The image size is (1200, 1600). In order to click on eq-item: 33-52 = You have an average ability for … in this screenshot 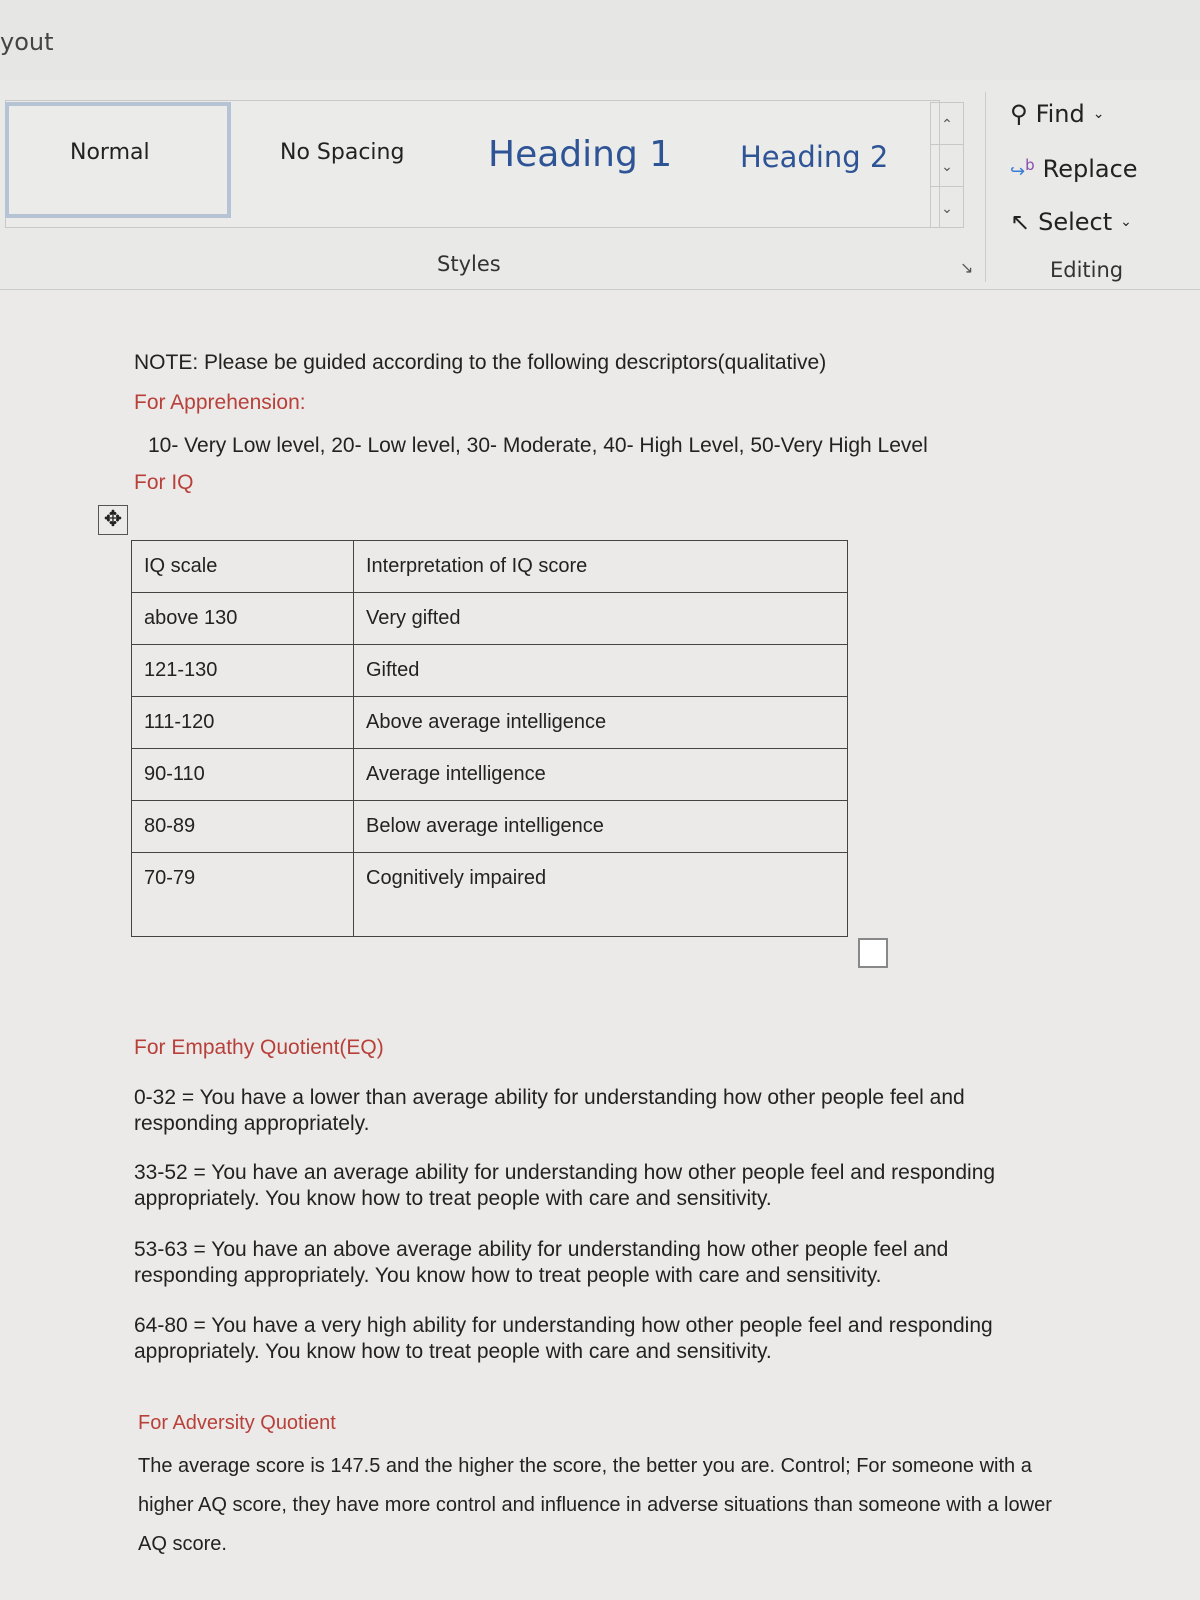, I will do `click(565, 1185)`.